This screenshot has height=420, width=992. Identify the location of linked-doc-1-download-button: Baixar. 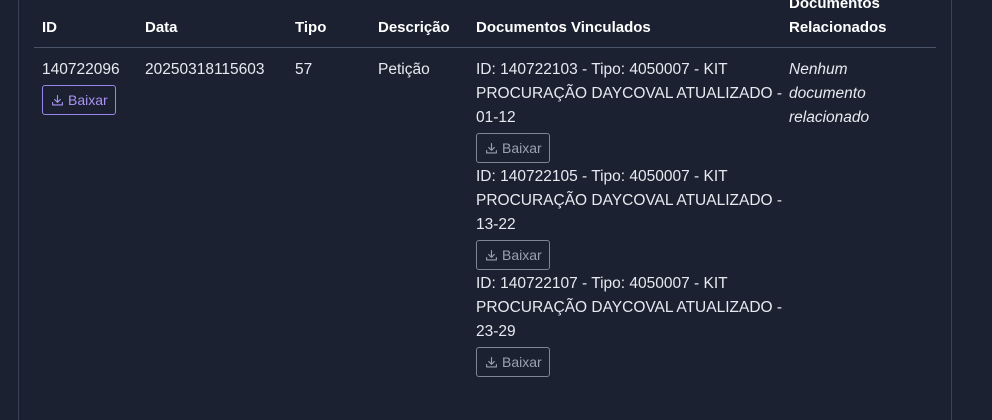
(513, 148).